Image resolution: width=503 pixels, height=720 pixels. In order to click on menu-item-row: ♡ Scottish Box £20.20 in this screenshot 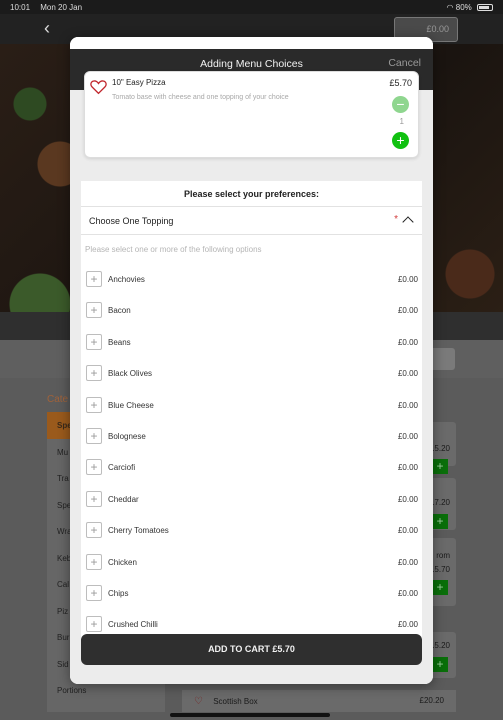, I will do `click(319, 701)`.